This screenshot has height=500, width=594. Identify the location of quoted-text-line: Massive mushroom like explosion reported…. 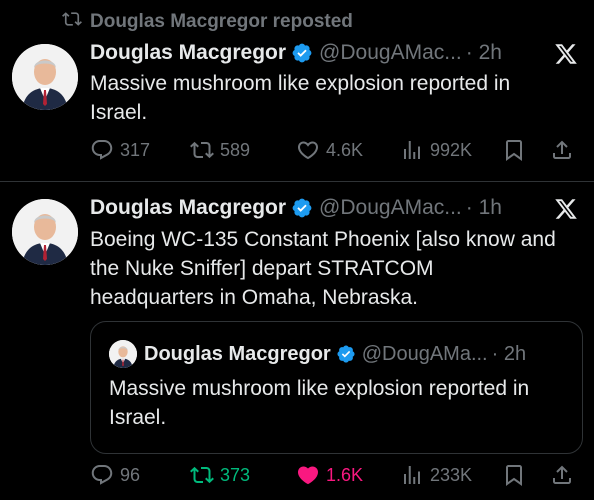
(319, 388).